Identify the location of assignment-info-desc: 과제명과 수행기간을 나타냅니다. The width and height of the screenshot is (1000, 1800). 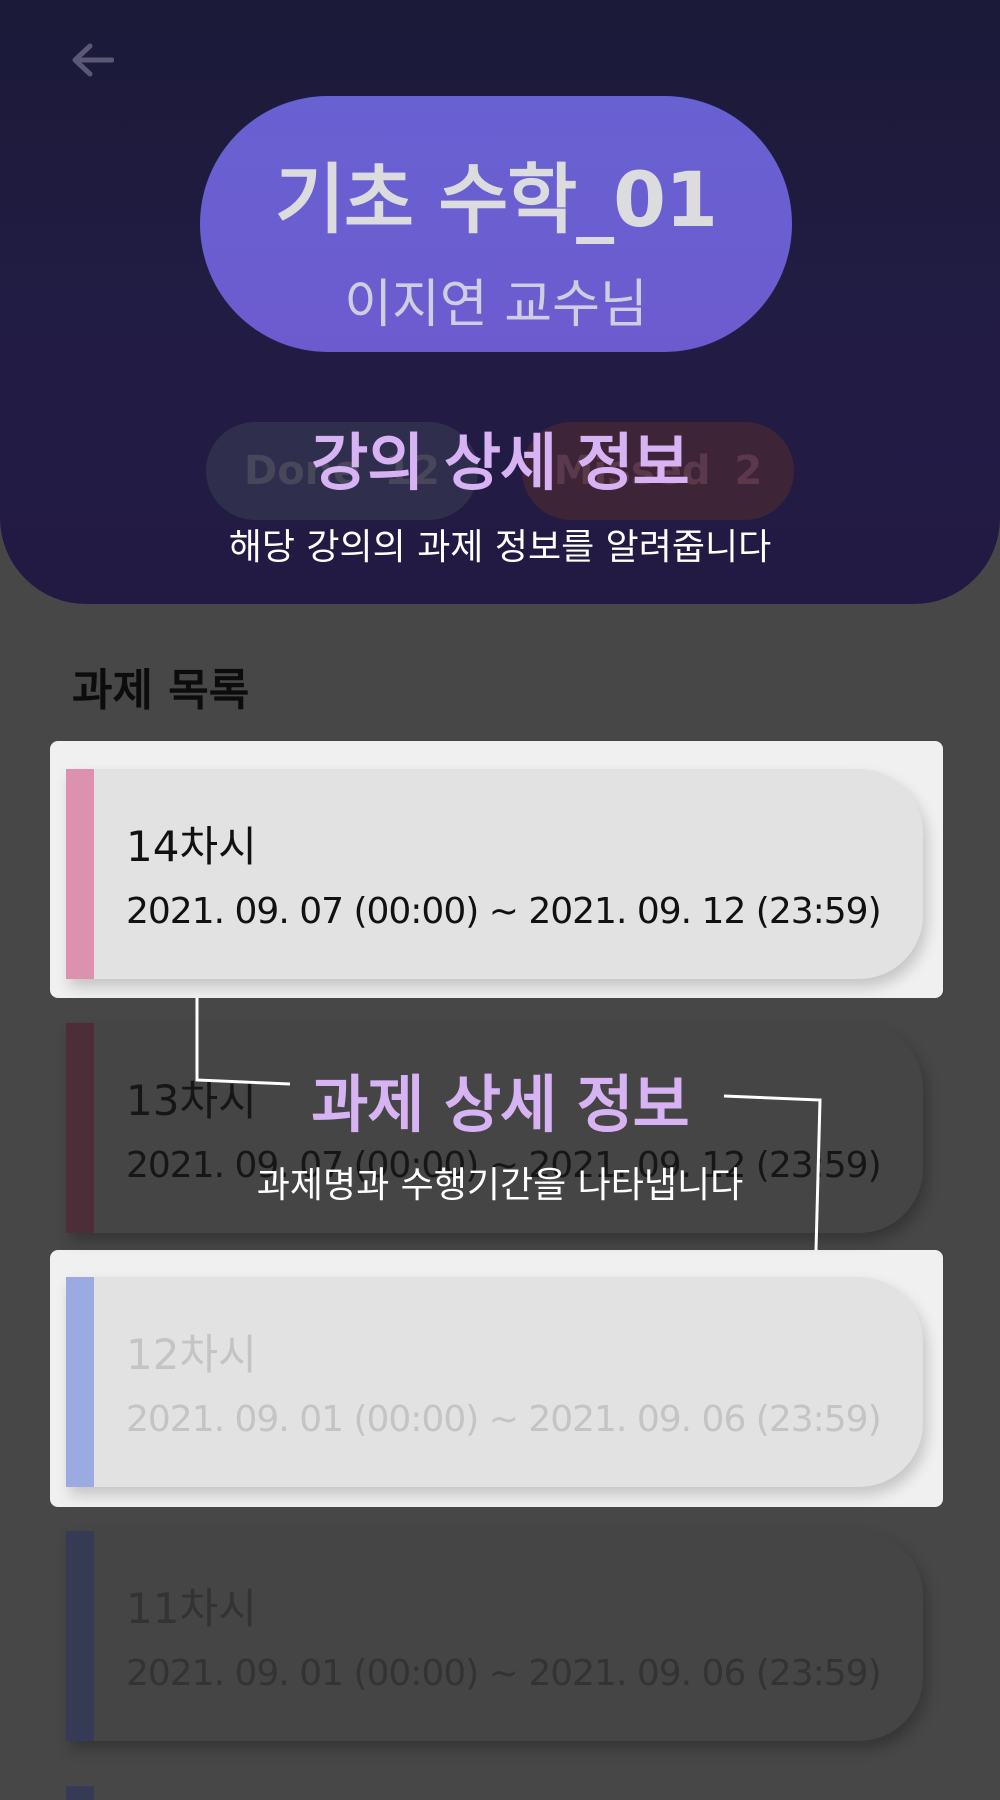
(500, 1185).